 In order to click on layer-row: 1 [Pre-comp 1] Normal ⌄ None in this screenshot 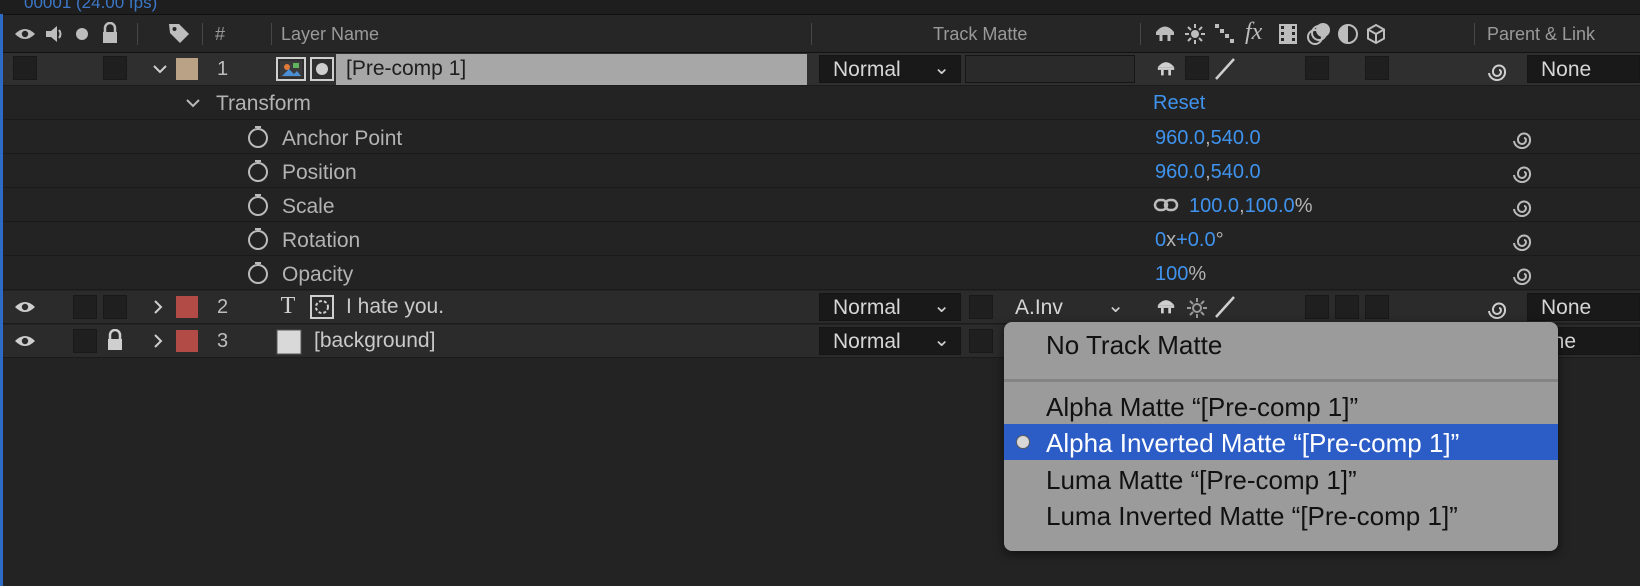, I will do `click(821, 69)`.